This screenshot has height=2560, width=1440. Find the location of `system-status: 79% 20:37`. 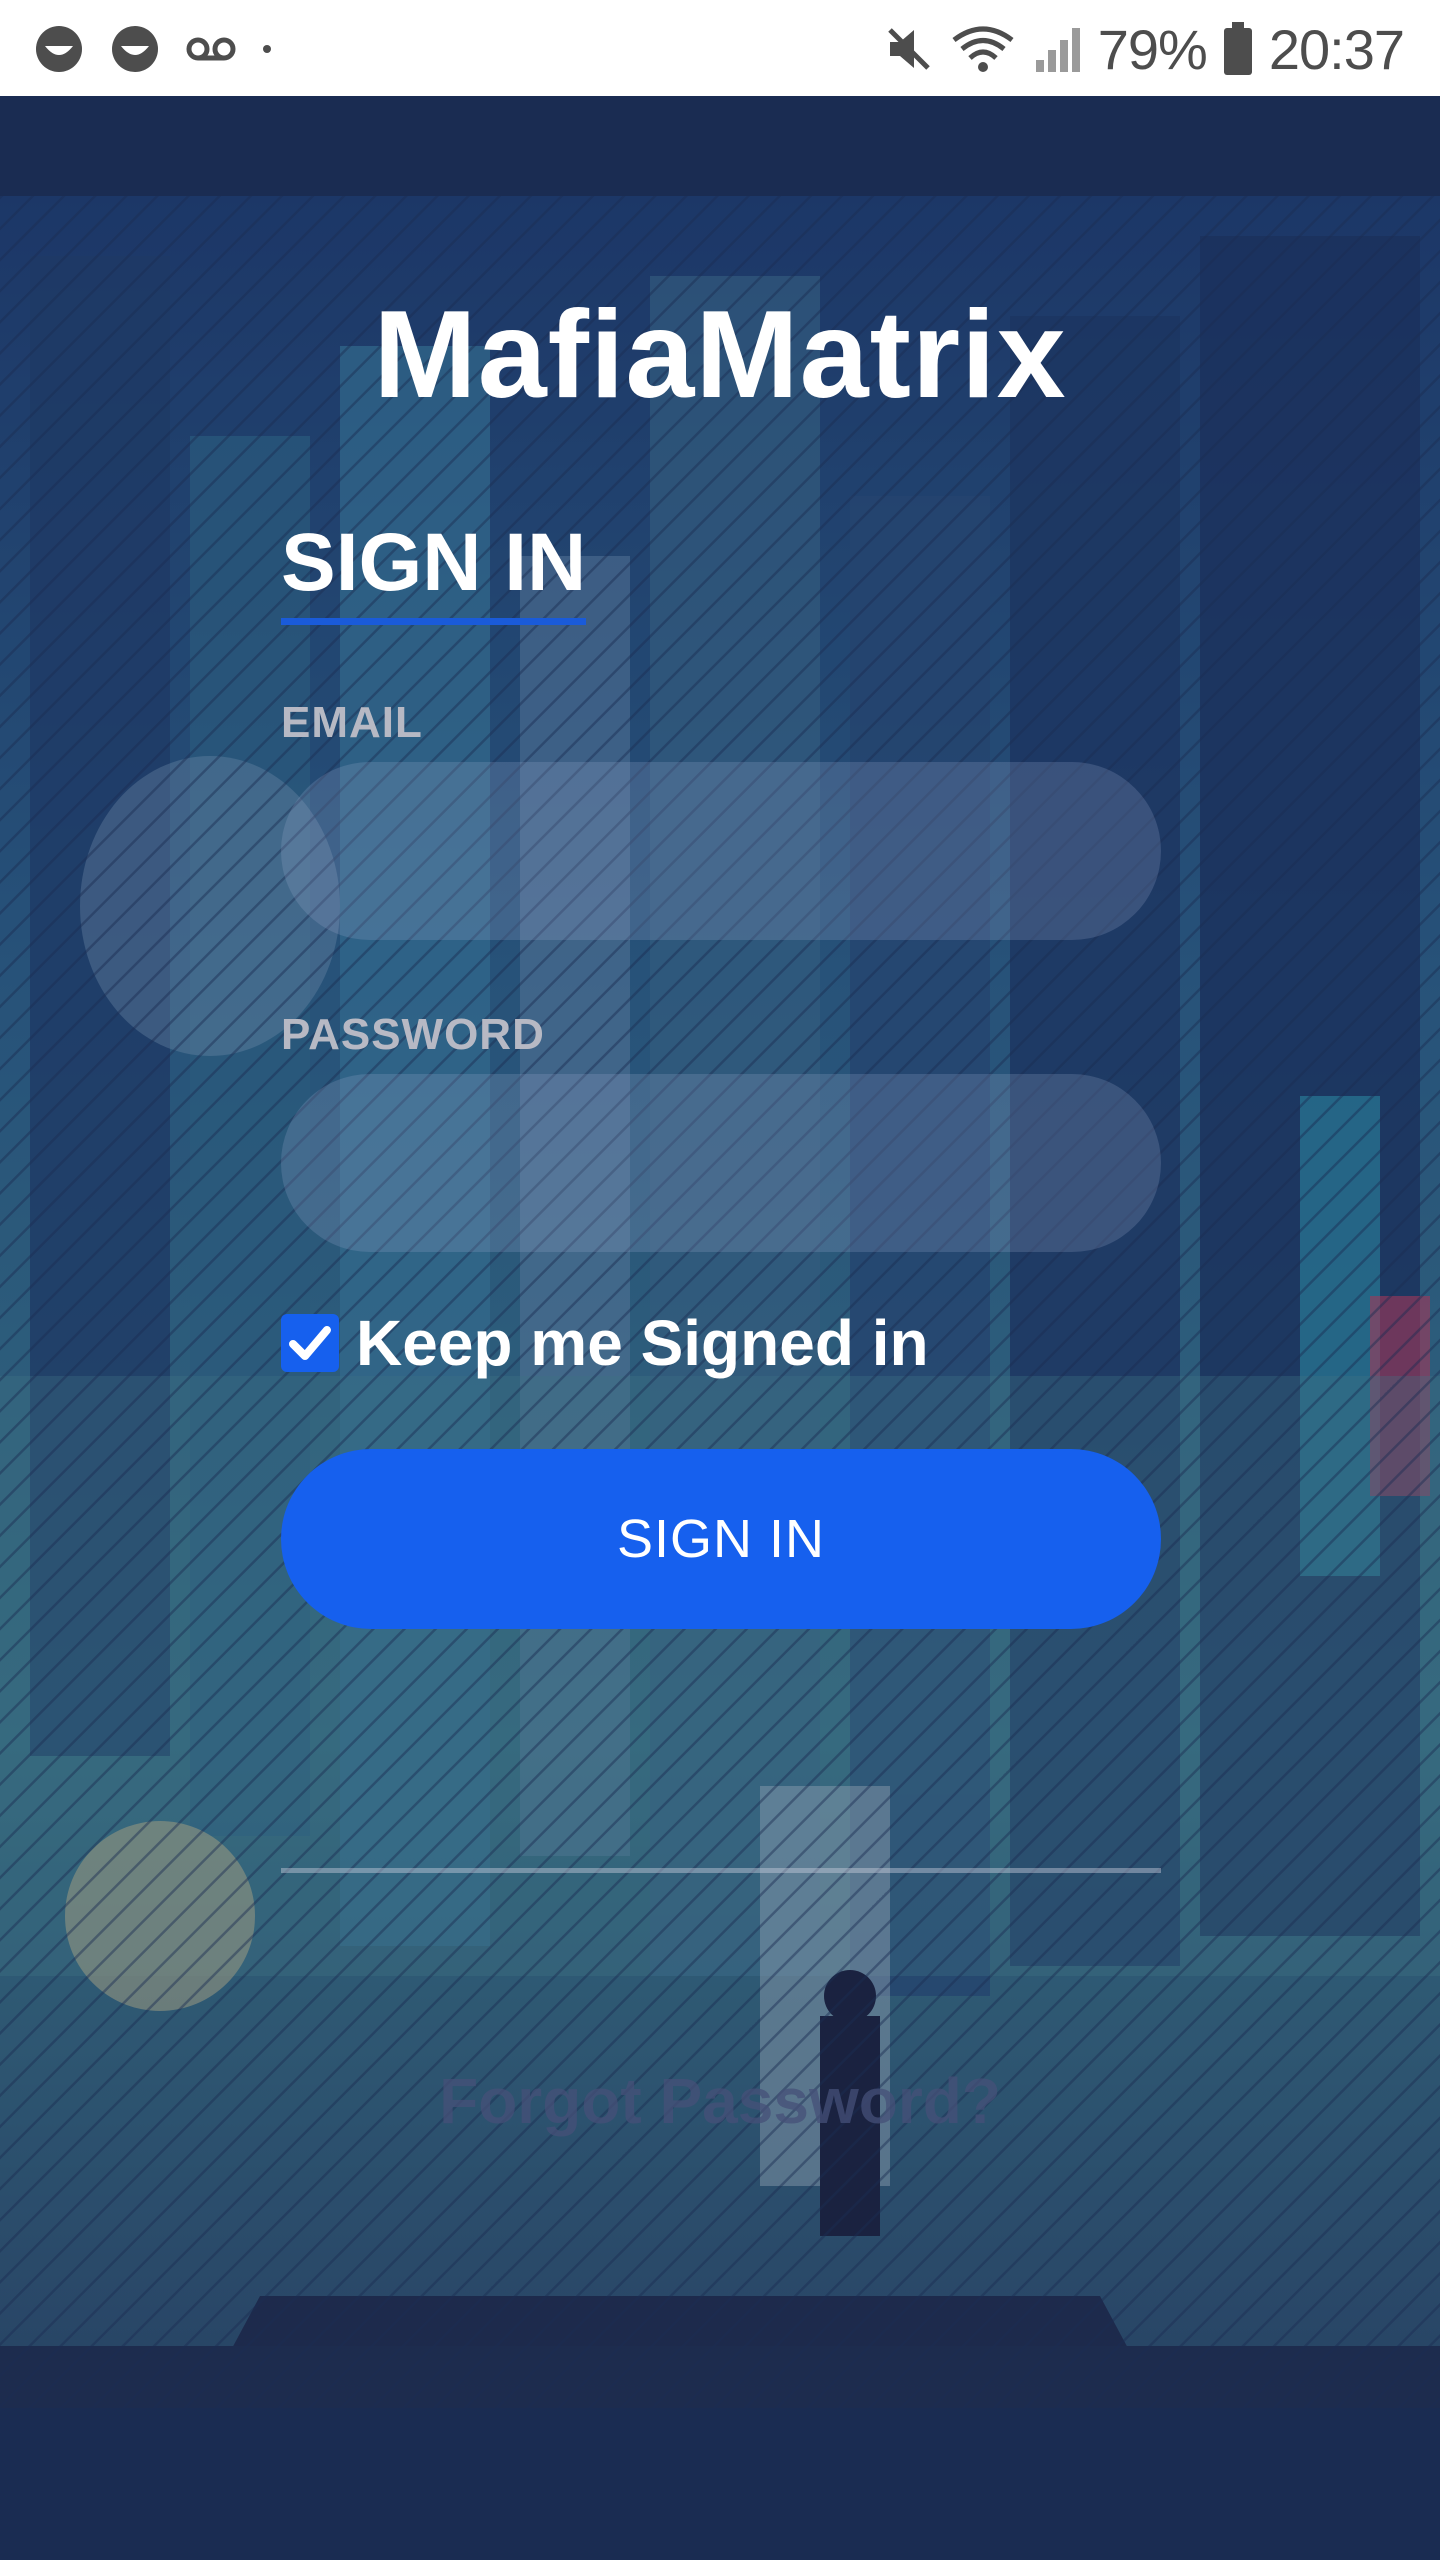

system-status: 79% 20:37 is located at coordinates (1144, 49).